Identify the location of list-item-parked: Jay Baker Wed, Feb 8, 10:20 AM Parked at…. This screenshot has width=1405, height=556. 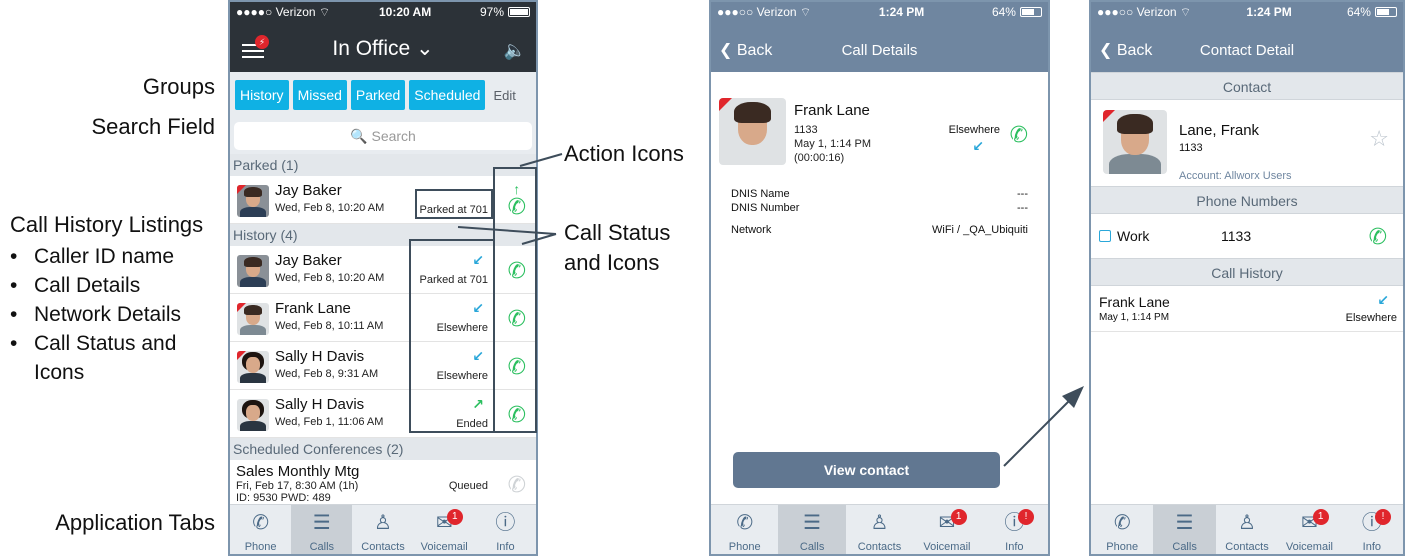
(383, 200).